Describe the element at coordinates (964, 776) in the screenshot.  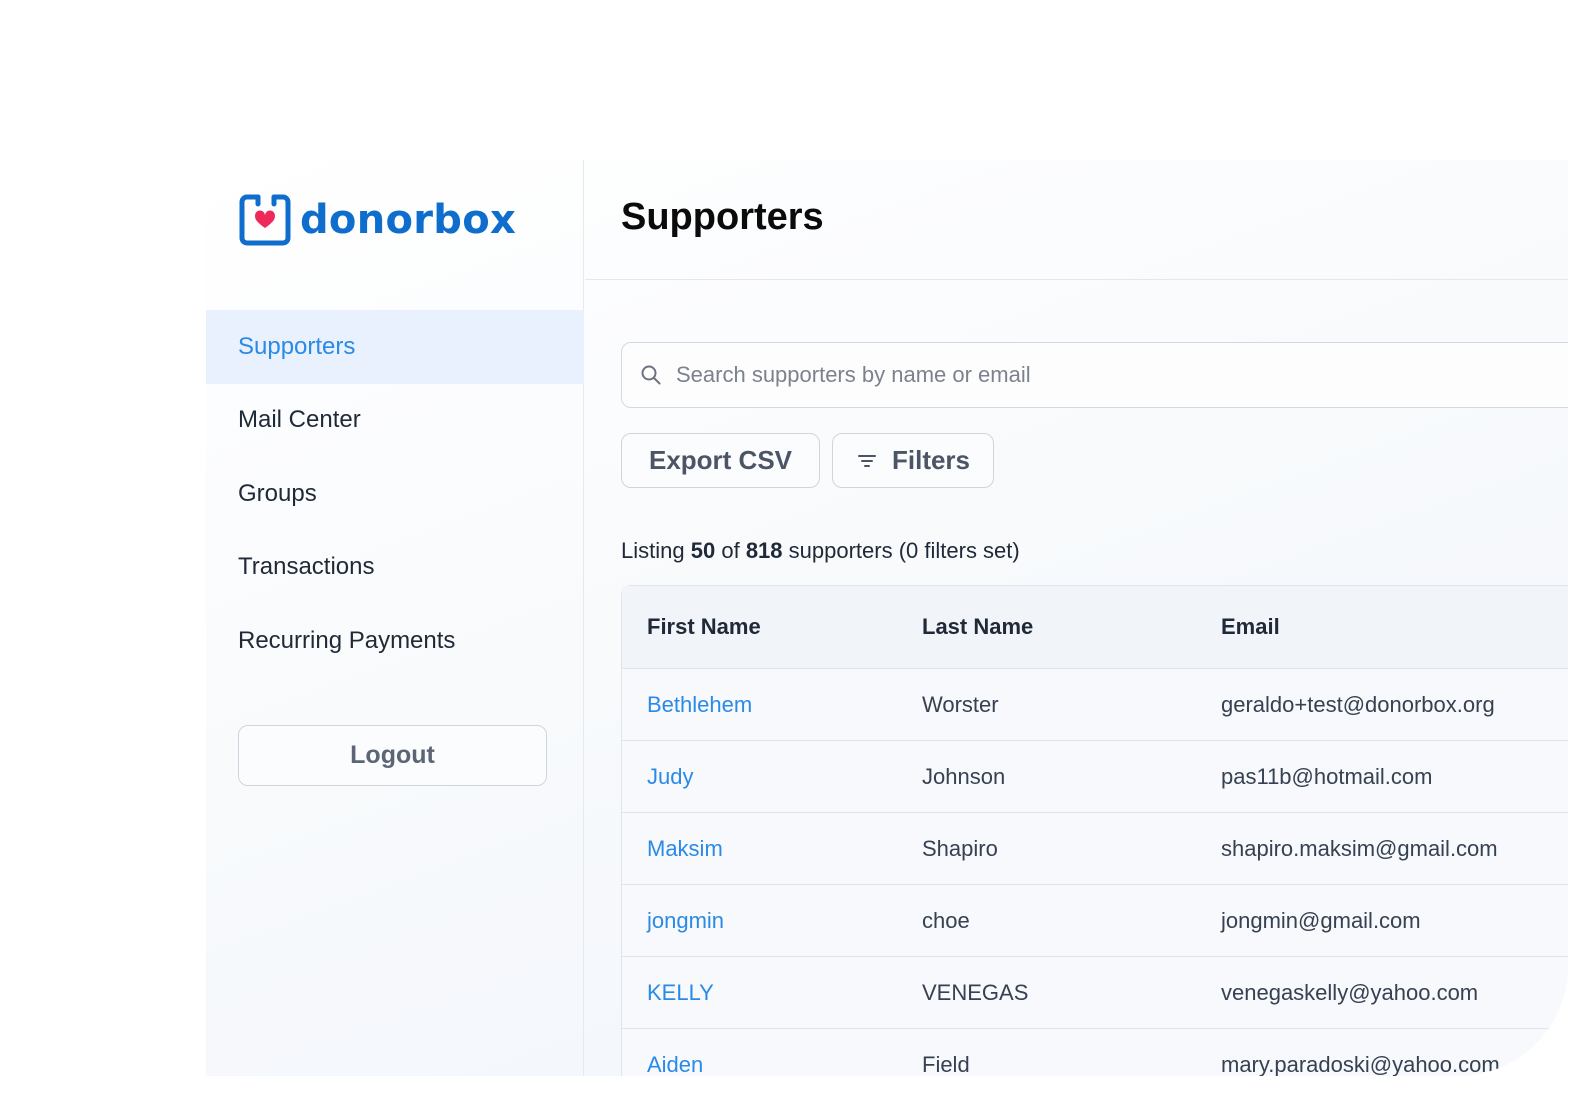
I see `last-name-cell: Johnson` at that location.